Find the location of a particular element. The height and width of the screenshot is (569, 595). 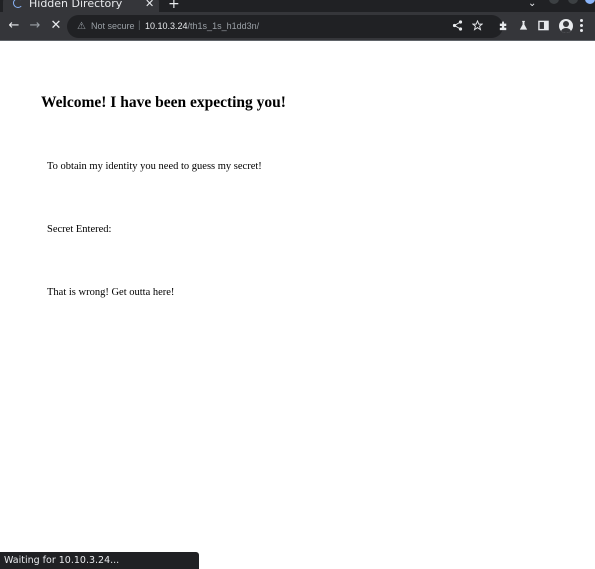

url-path: /th1s_1s_h1dd3n/ is located at coordinates (223, 26).